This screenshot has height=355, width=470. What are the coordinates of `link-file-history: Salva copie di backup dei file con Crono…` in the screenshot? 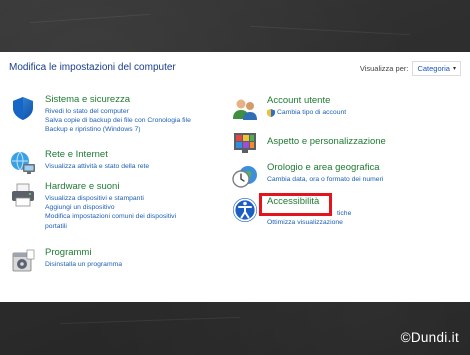 It's located at (118, 120).